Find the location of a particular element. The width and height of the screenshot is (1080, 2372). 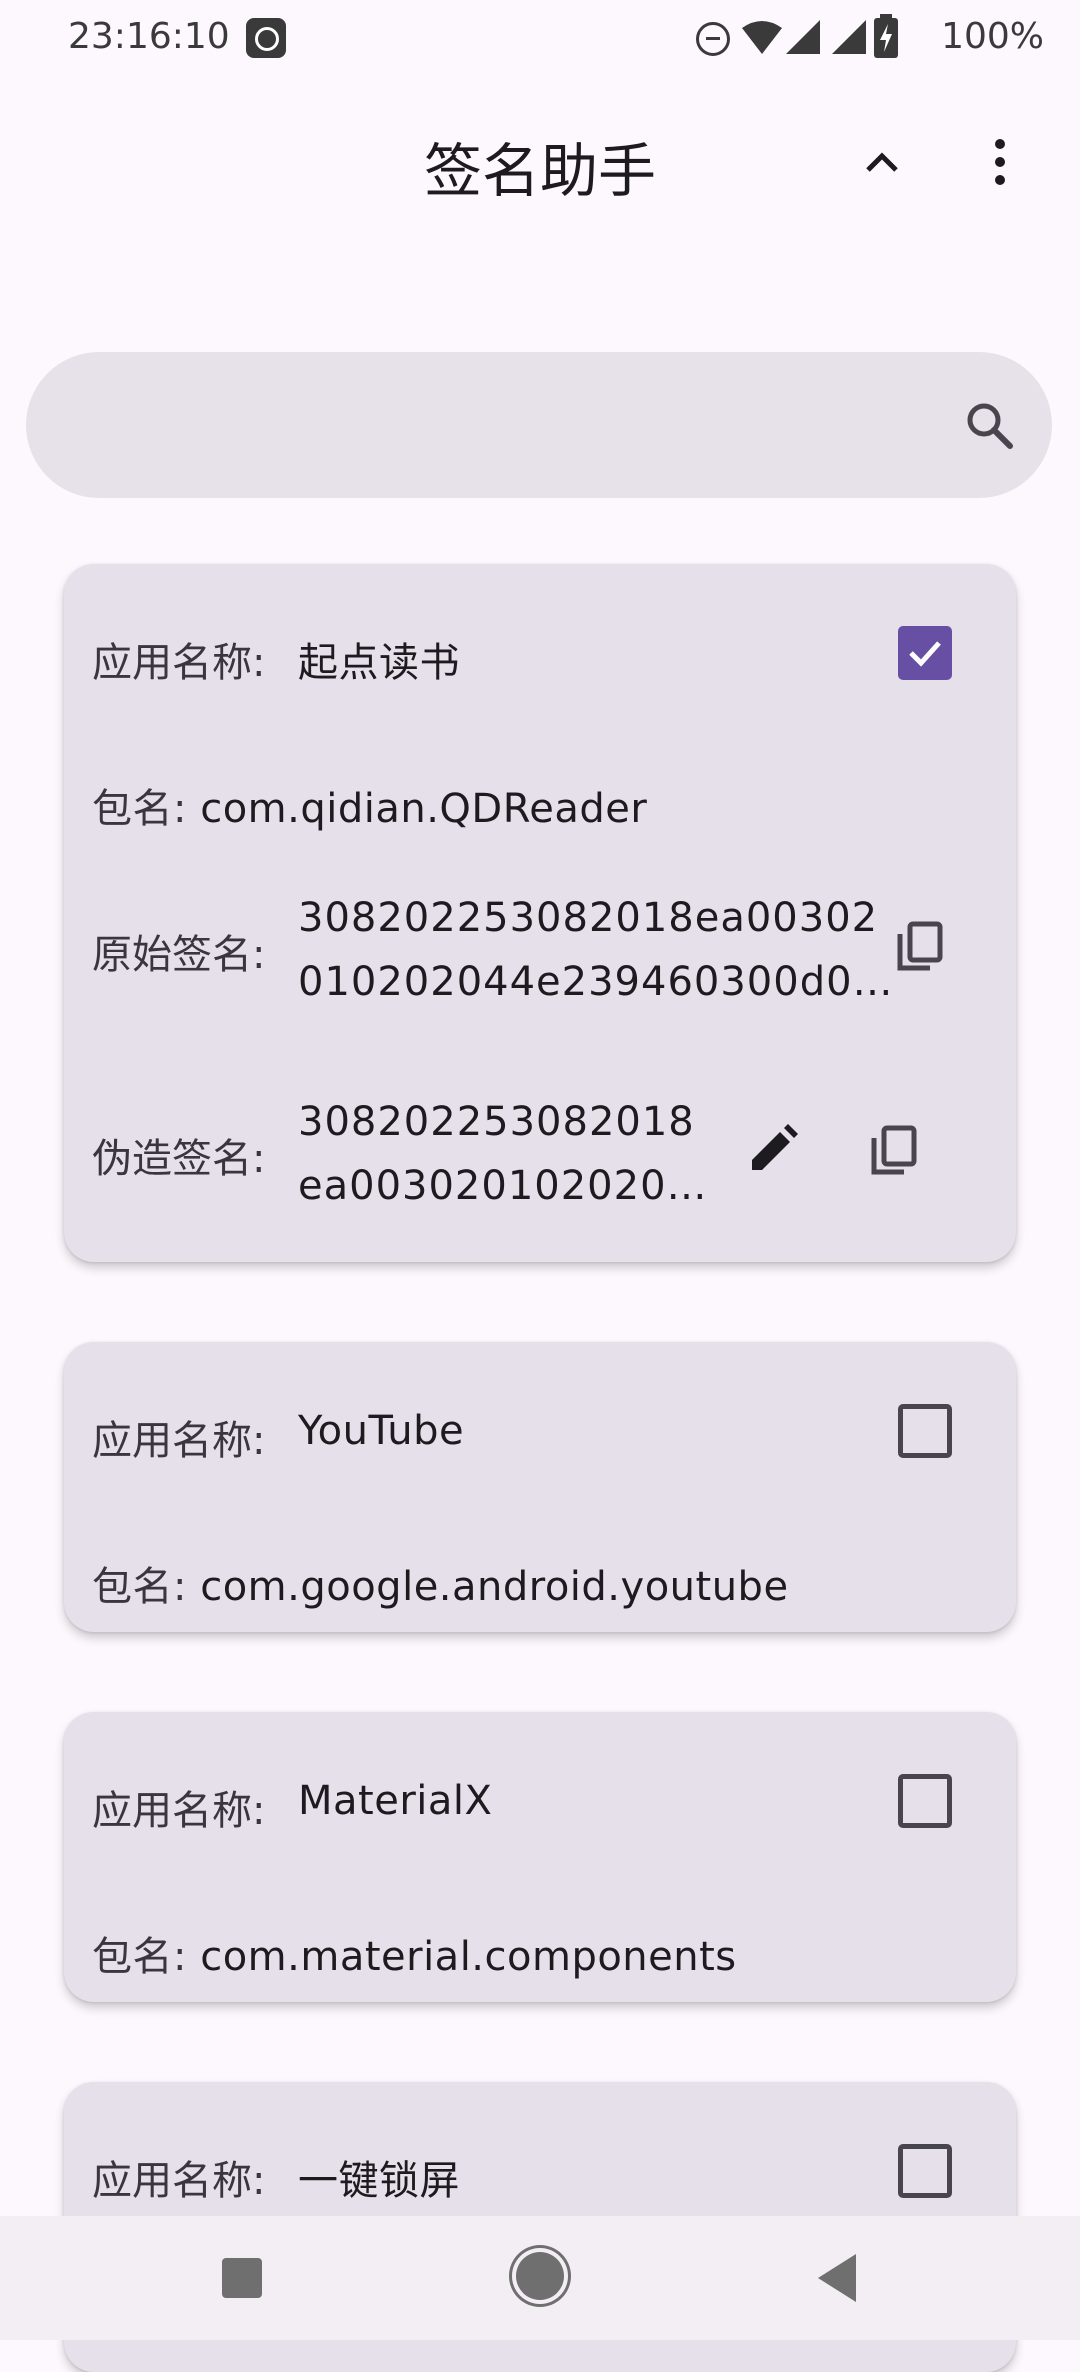

wifi-icon is located at coordinates (762, 37).